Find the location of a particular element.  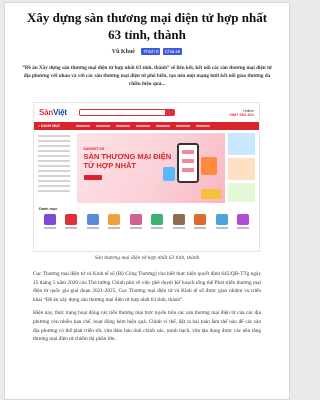

banner-small-text: SANVIET.VN is located at coordinates (94, 149).